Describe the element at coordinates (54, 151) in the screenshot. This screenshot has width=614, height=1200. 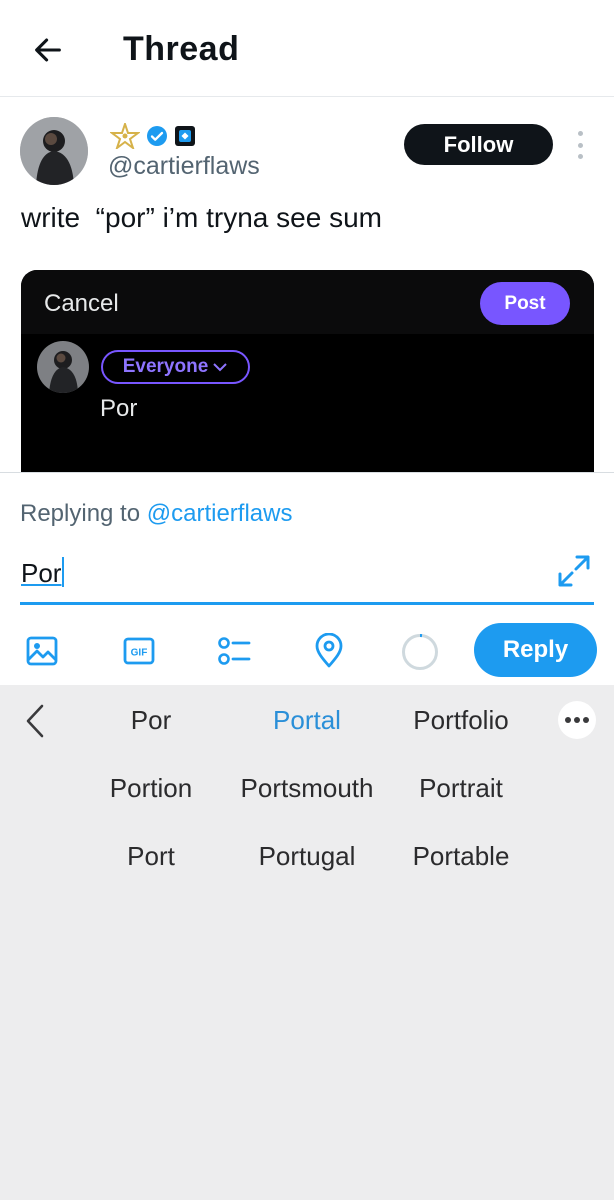
I see `author-avatar` at that location.